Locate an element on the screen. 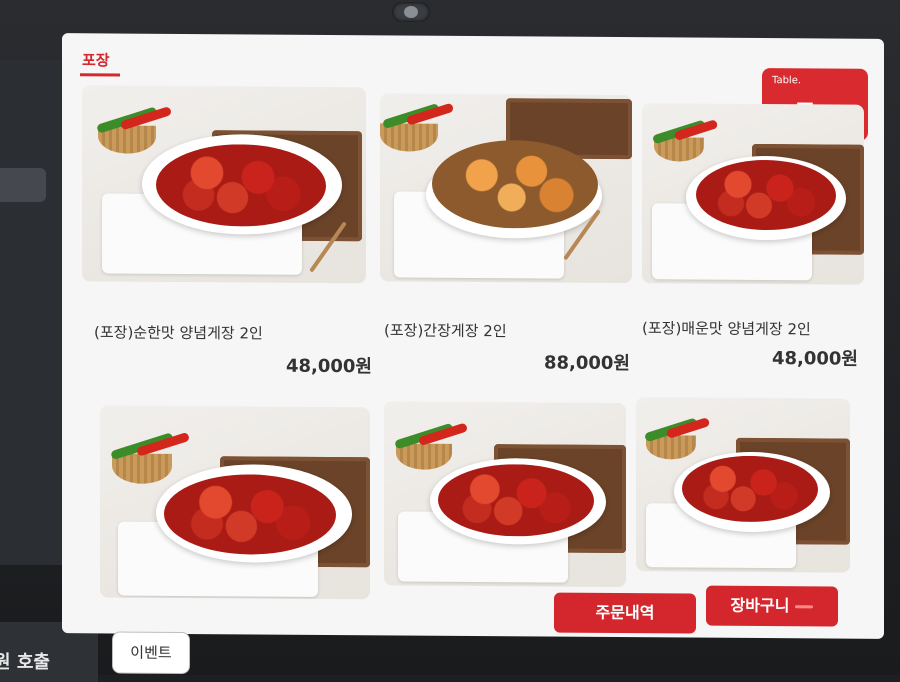 This screenshot has width=900, height=682. cart-count-indicator is located at coordinates (804, 607).